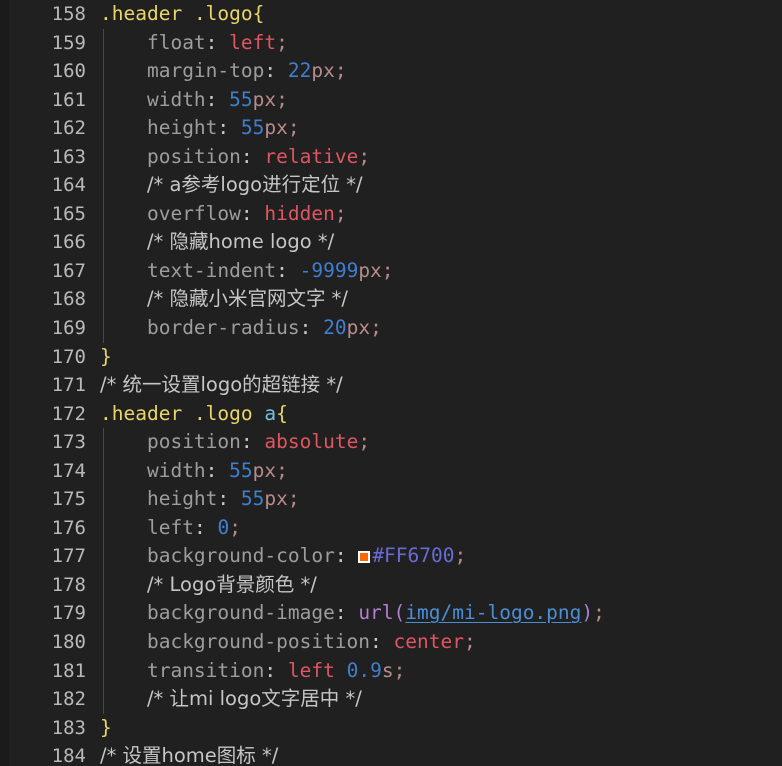 The height and width of the screenshot is (766, 782). What do you see at coordinates (68, 156) in the screenshot?
I see `line-number: 163` at bounding box center [68, 156].